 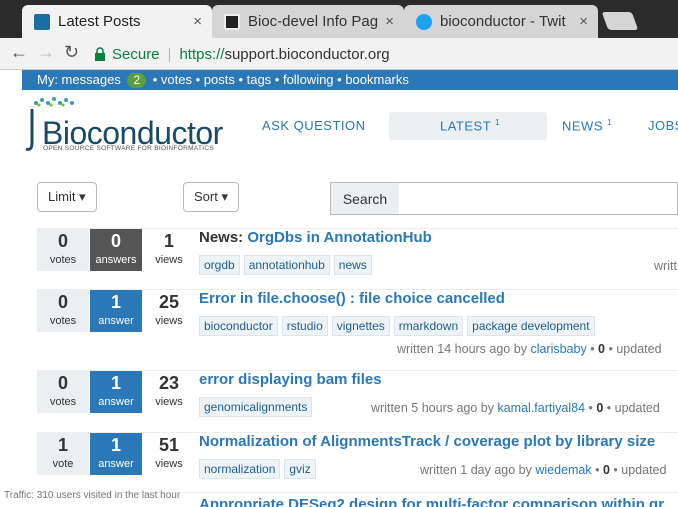 I want to click on tag: rstudio, so click(x=304, y=326).